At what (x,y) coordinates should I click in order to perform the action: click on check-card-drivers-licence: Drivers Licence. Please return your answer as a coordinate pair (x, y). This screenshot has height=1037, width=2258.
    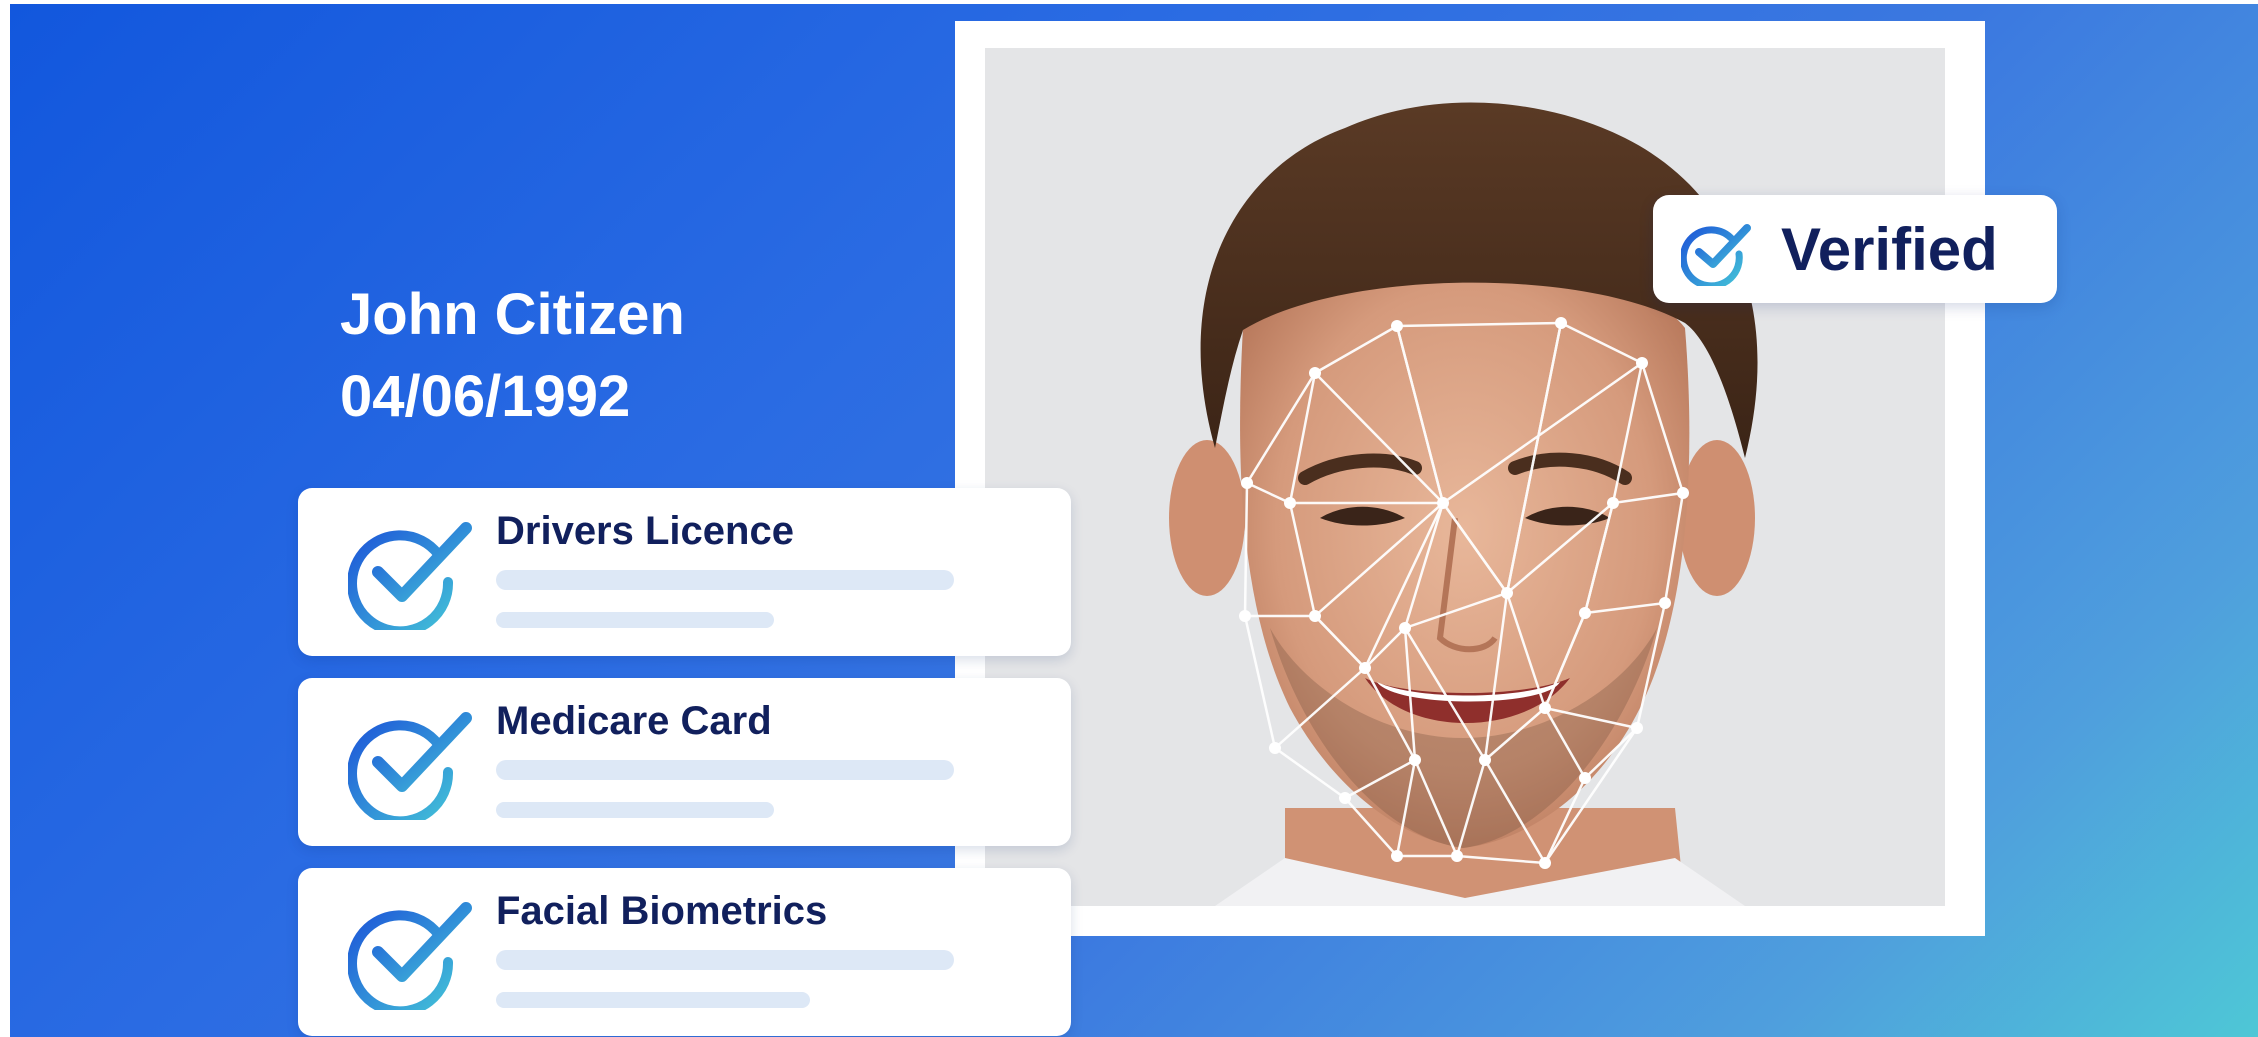
    Looking at the image, I should click on (684, 572).